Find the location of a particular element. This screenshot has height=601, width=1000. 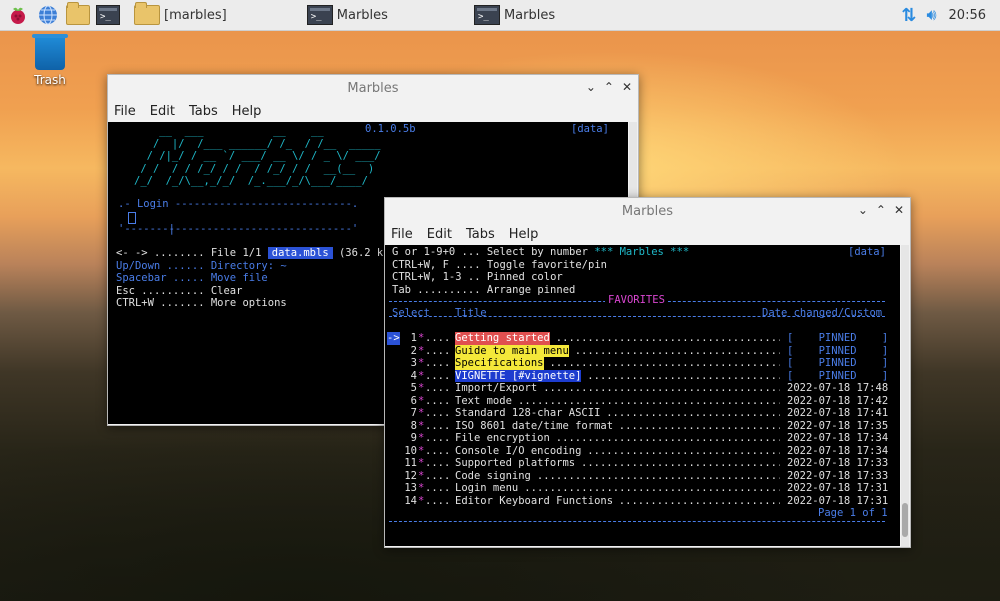

row-title: Code signing is located at coordinates (493, 475).